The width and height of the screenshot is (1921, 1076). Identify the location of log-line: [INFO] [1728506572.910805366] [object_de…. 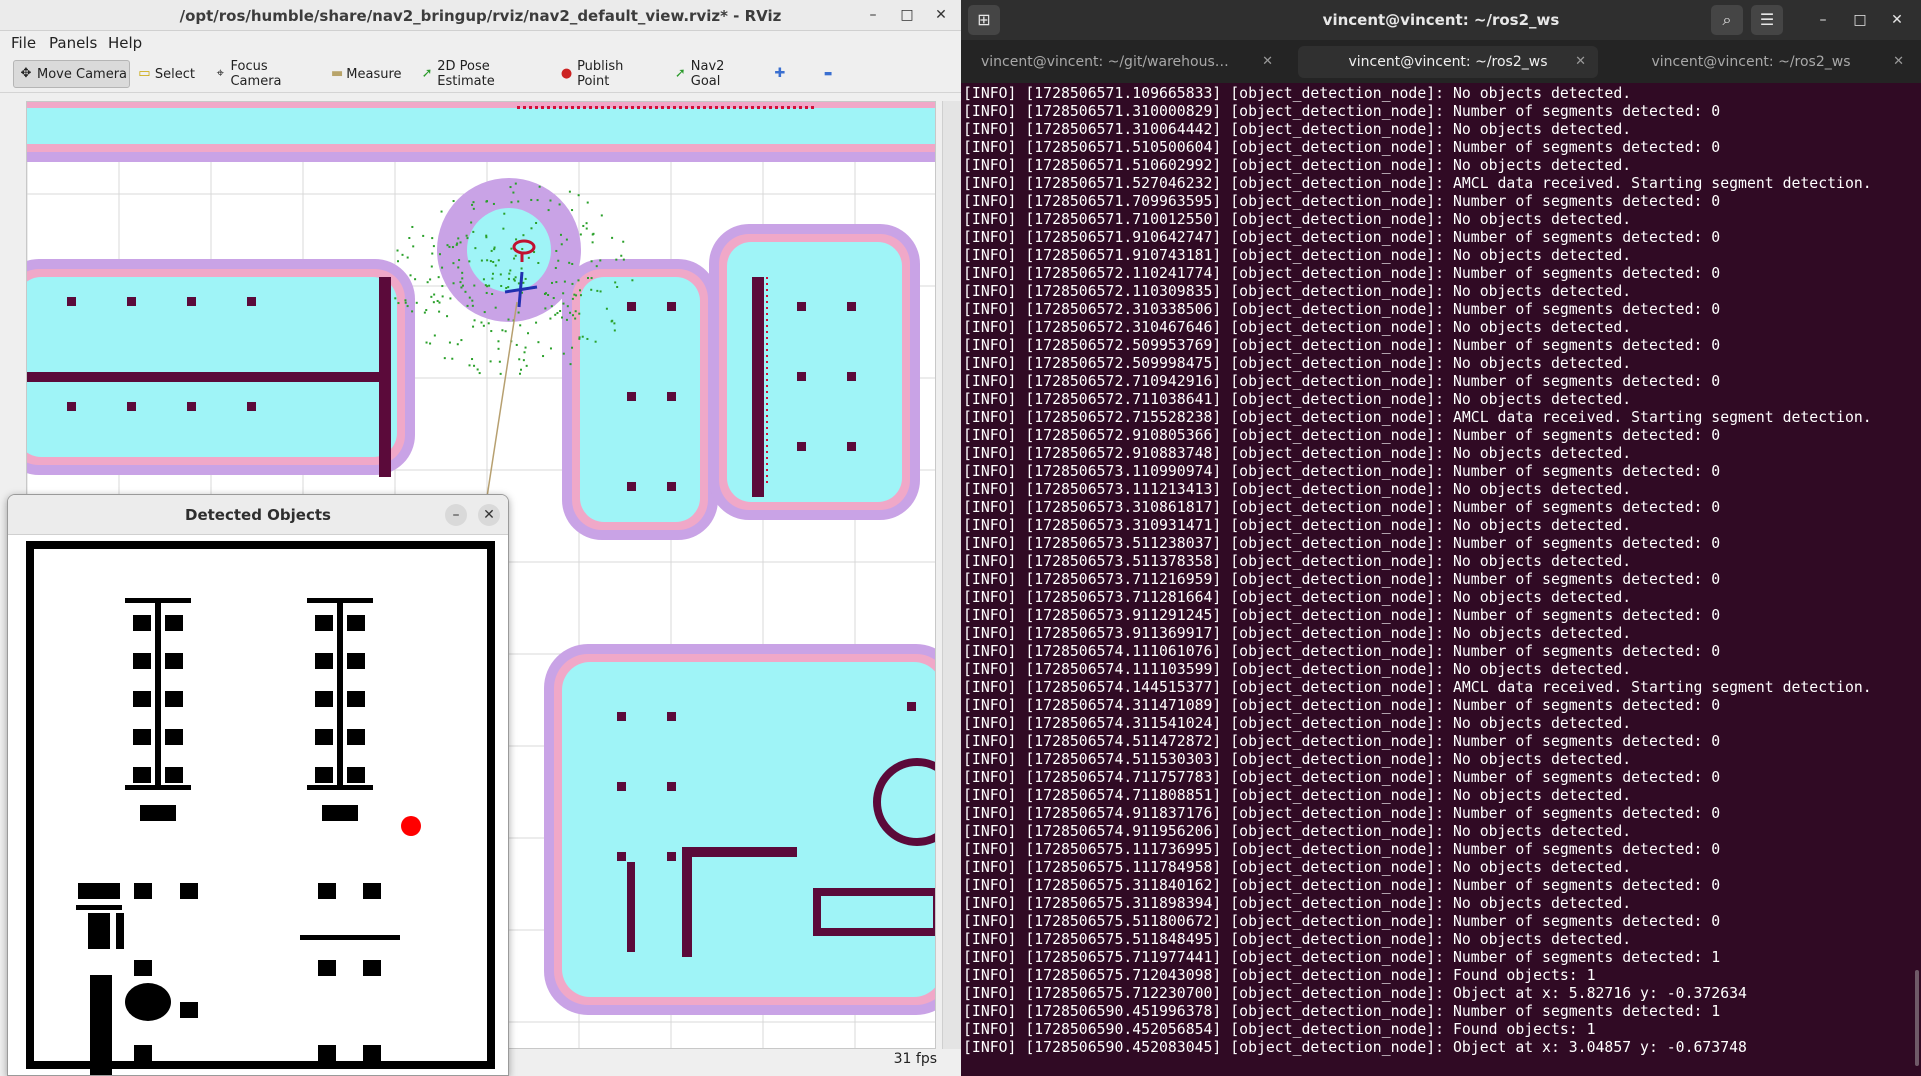
(1342, 435).